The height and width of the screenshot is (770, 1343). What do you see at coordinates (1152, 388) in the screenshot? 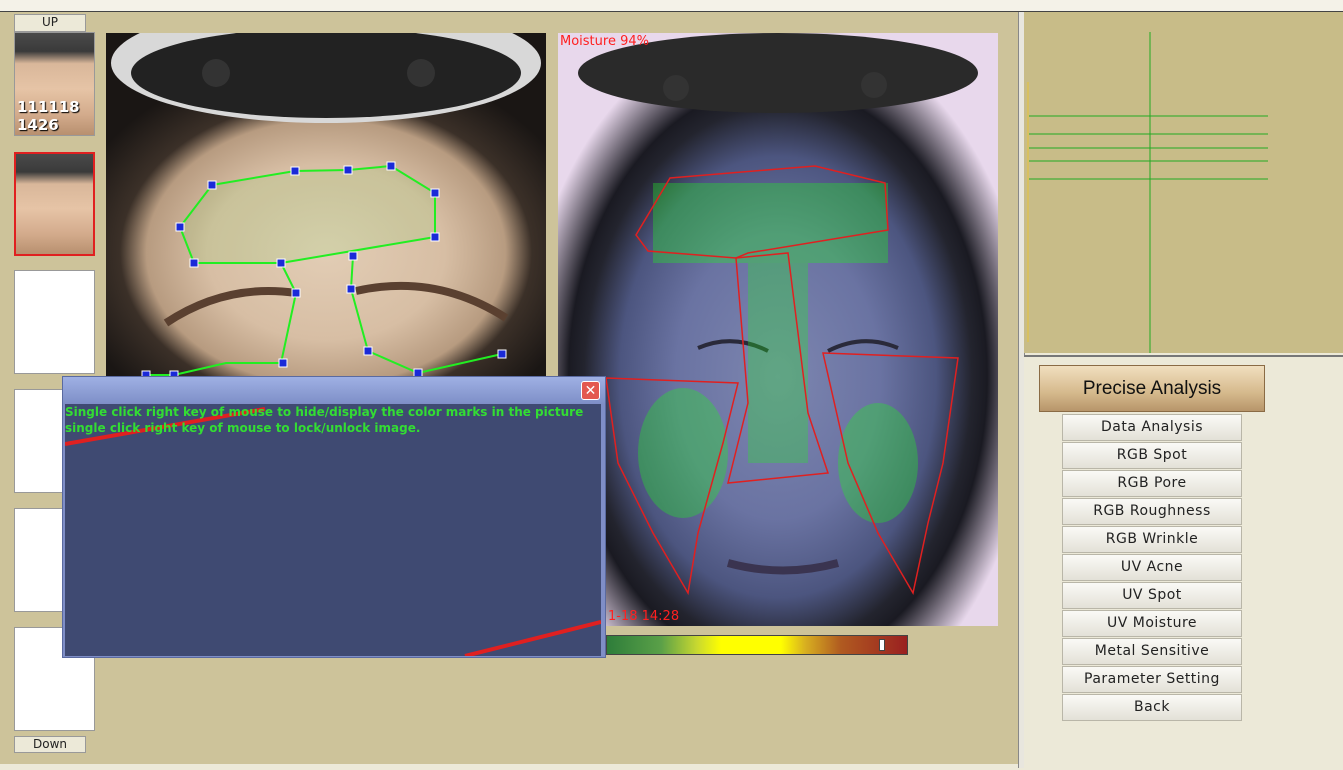
I see `precise-analysis-header: Precise Analysis` at bounding box center [1152, 388].